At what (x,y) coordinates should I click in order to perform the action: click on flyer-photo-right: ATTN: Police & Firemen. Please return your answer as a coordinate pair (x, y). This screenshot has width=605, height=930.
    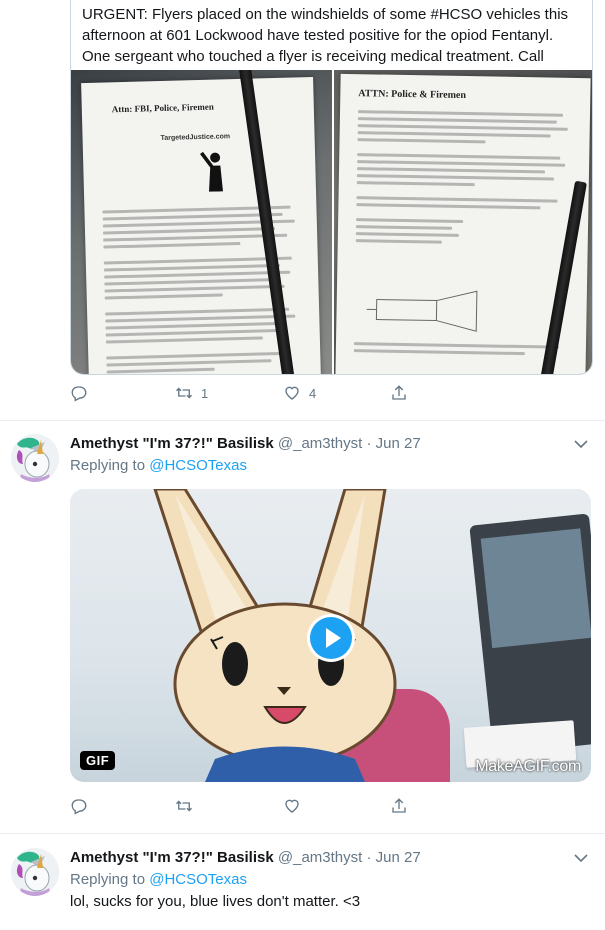
    Looking at the image, I should click on (462, 222).